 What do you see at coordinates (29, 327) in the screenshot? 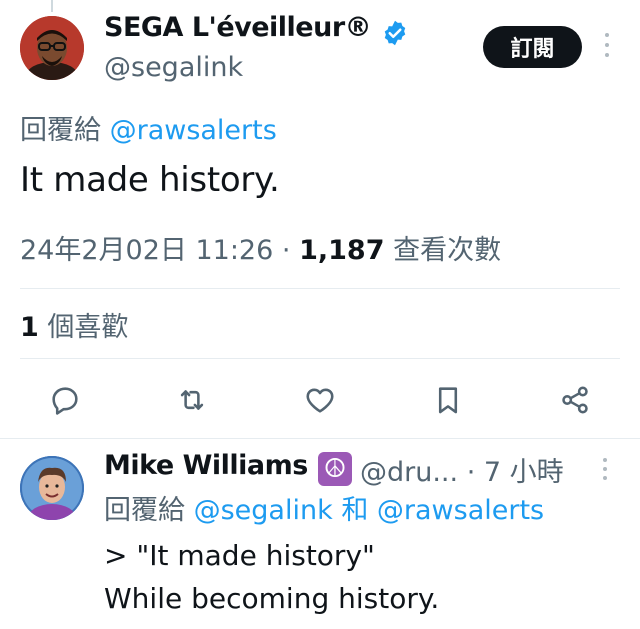
I see `likes-count: 1` at bounding box center [29, 327].